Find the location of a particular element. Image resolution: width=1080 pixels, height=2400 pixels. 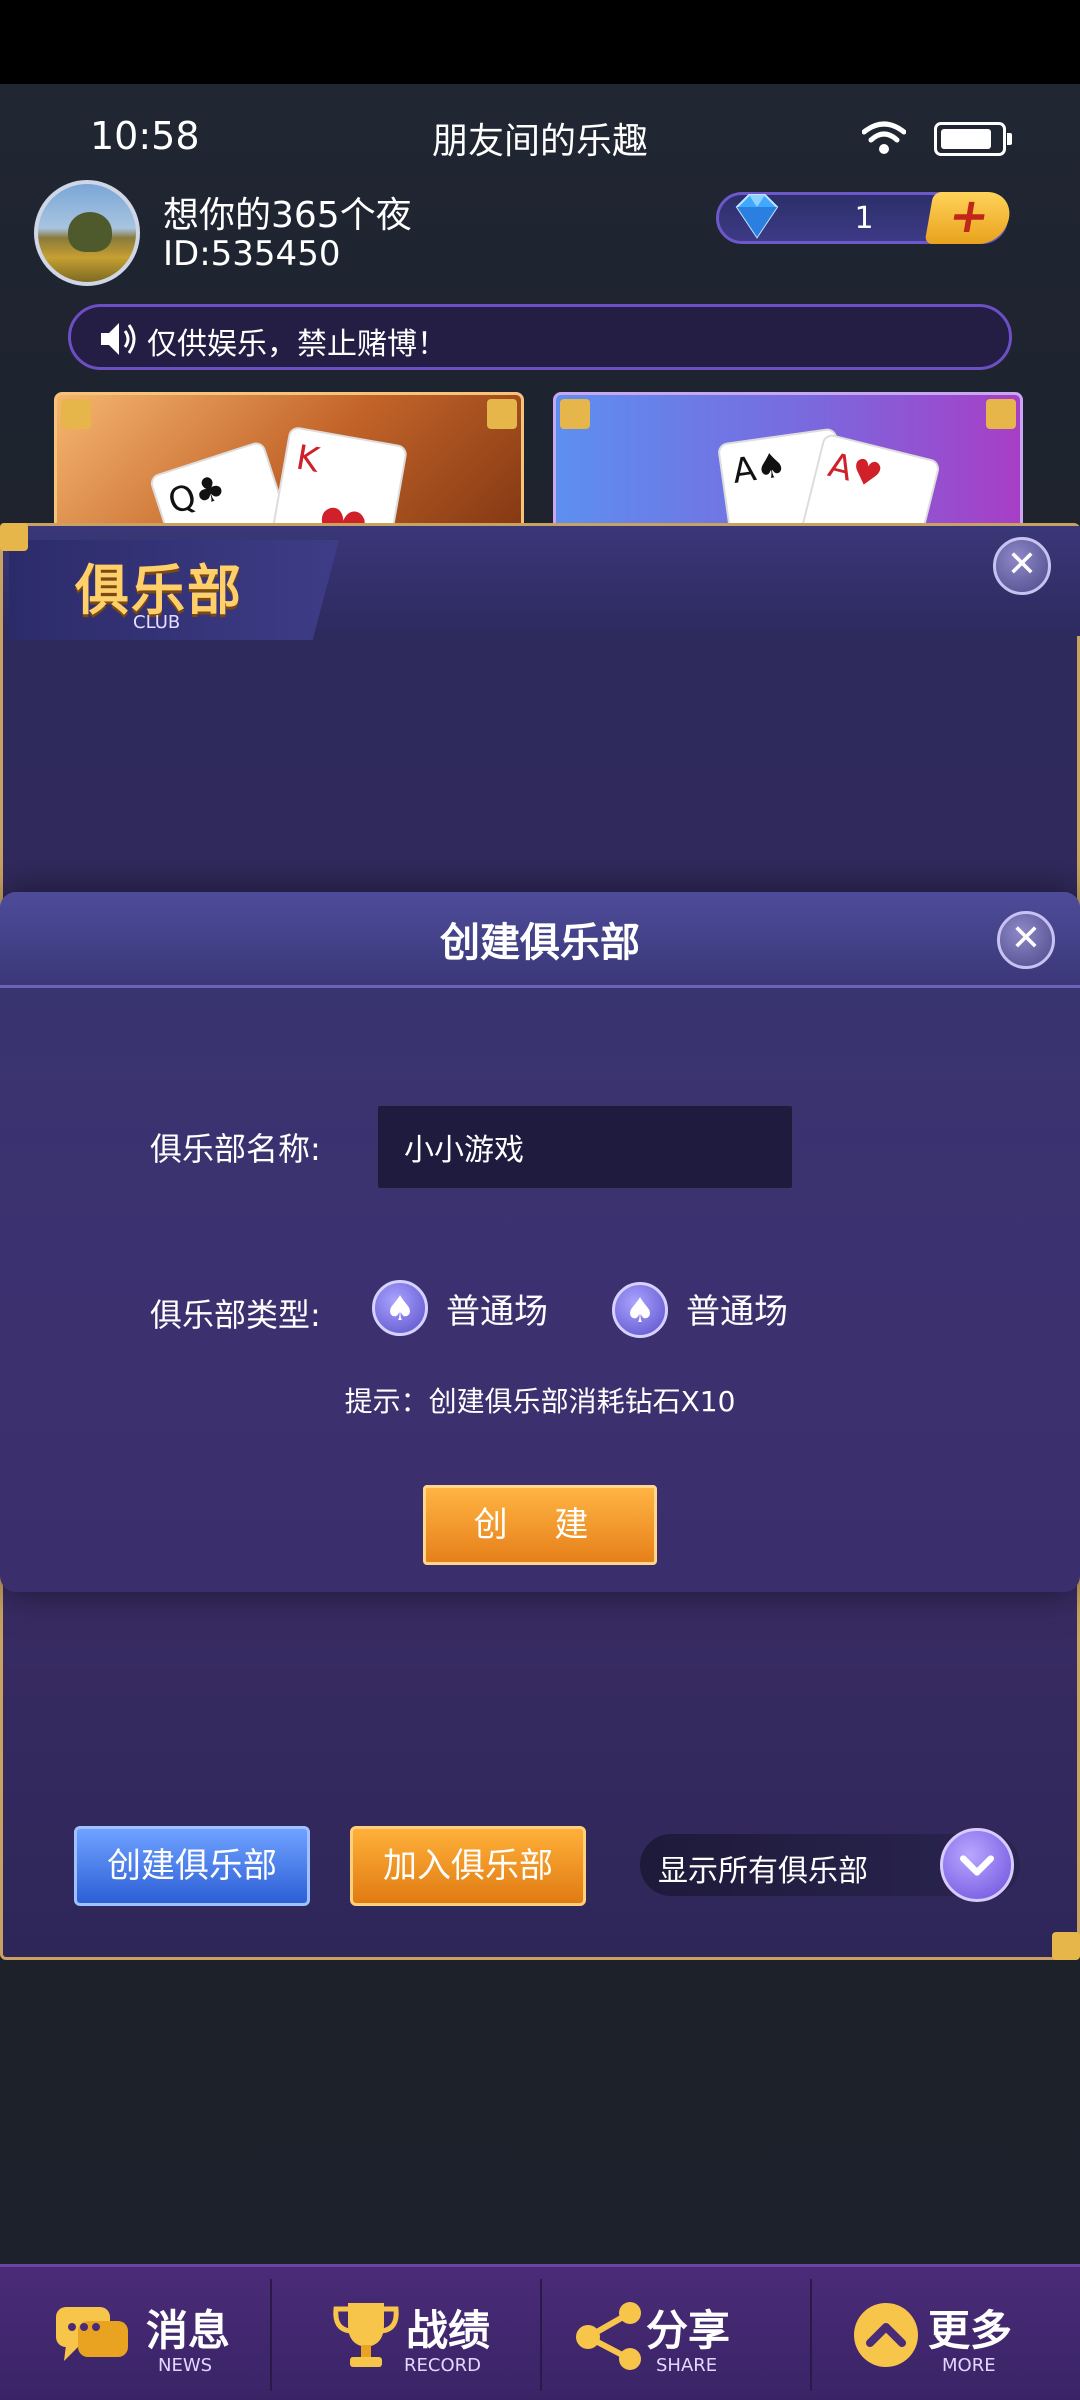

dialog-header: 创建俱乐部 is located at coordinates (540, 940).